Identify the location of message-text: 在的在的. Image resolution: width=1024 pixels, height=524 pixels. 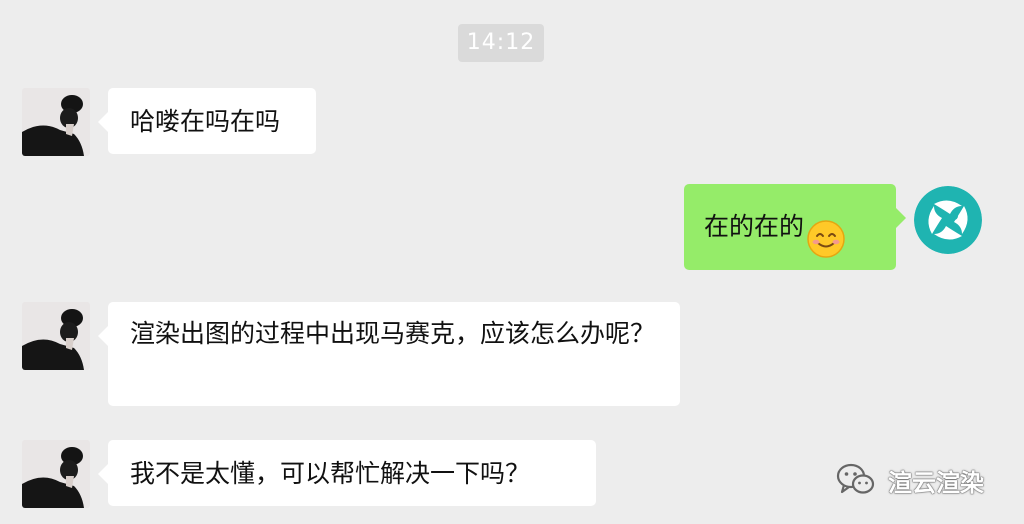
(754, 226).